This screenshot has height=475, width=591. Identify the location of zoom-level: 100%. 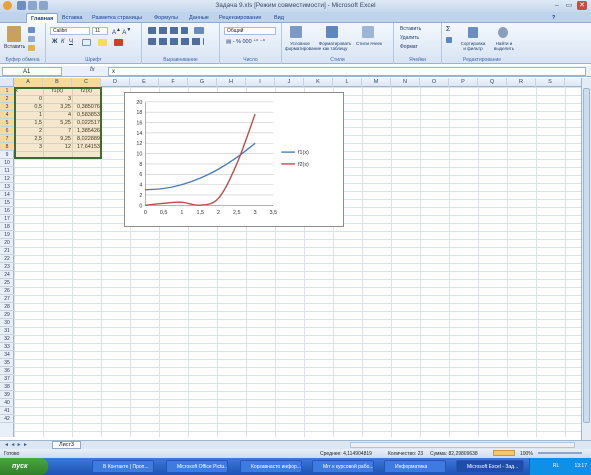
(526, 454).